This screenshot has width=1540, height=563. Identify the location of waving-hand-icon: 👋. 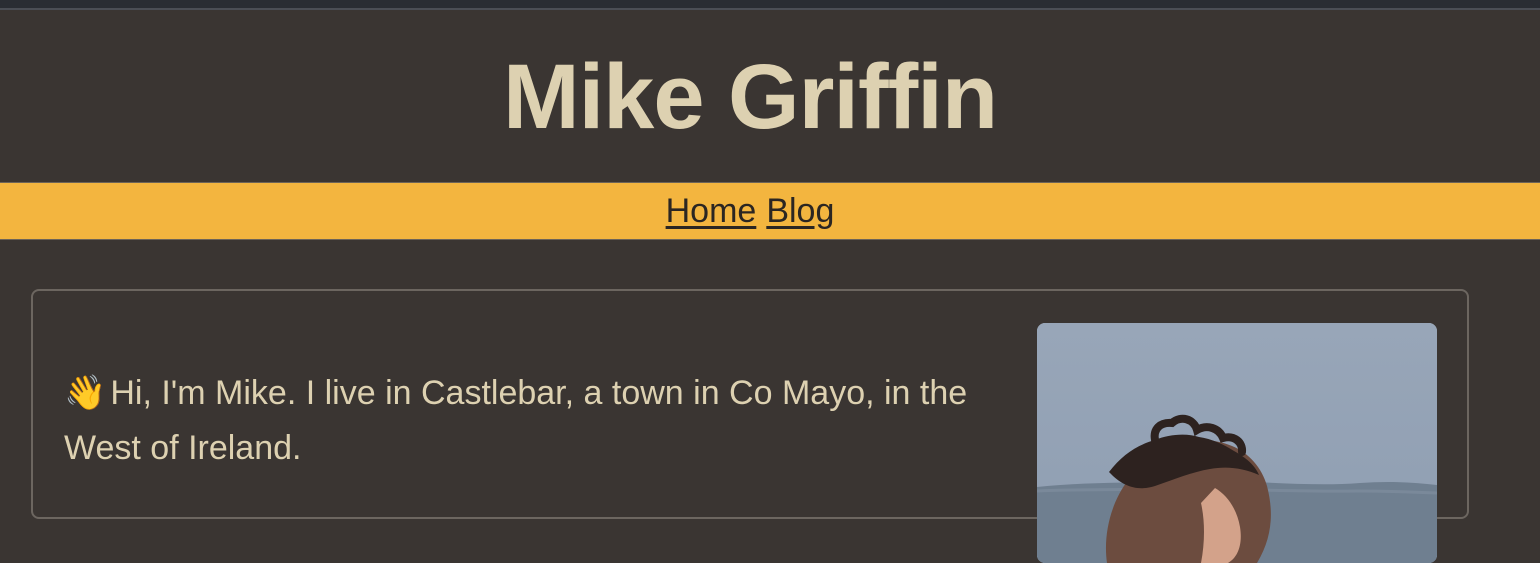
(85, 393).